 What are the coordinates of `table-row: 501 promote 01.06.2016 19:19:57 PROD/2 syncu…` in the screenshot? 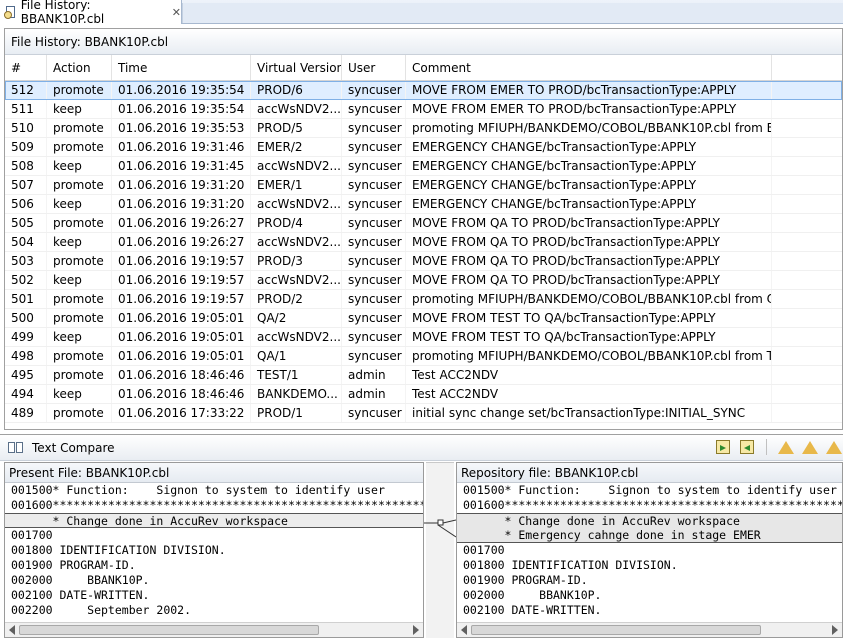 It's located at (423, 299).